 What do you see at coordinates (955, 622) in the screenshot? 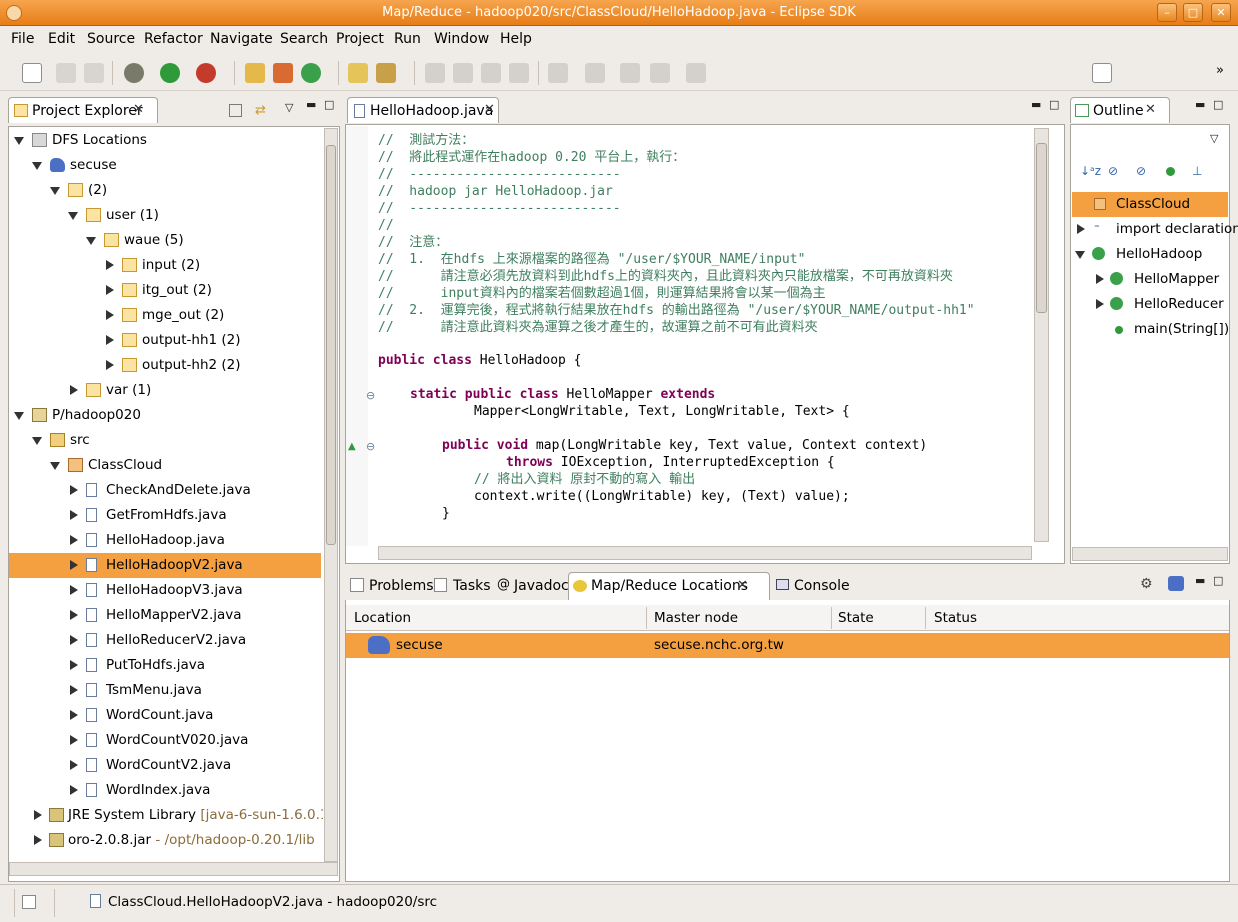
I see `column-status: Status` at bounding box center [955, 622].